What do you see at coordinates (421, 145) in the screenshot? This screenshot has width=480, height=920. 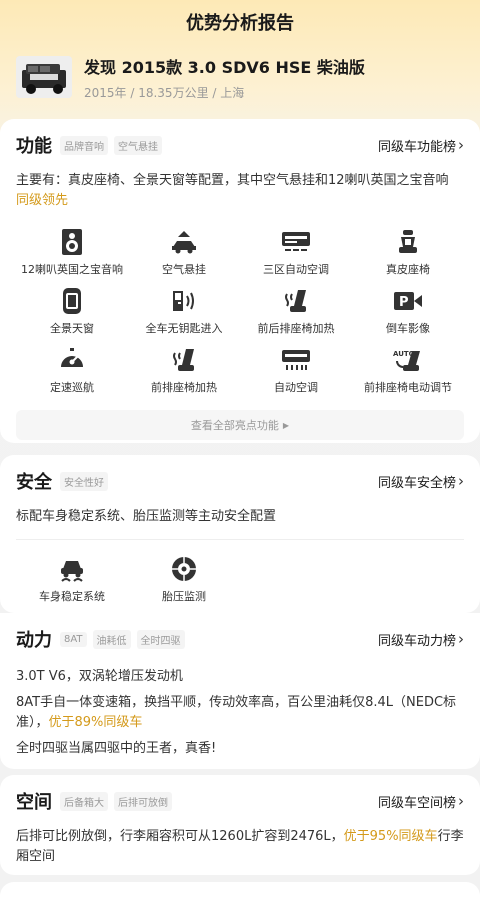 I see `function-rank-link: 同级车功能榜 ›` at bounding box center [421, 145].